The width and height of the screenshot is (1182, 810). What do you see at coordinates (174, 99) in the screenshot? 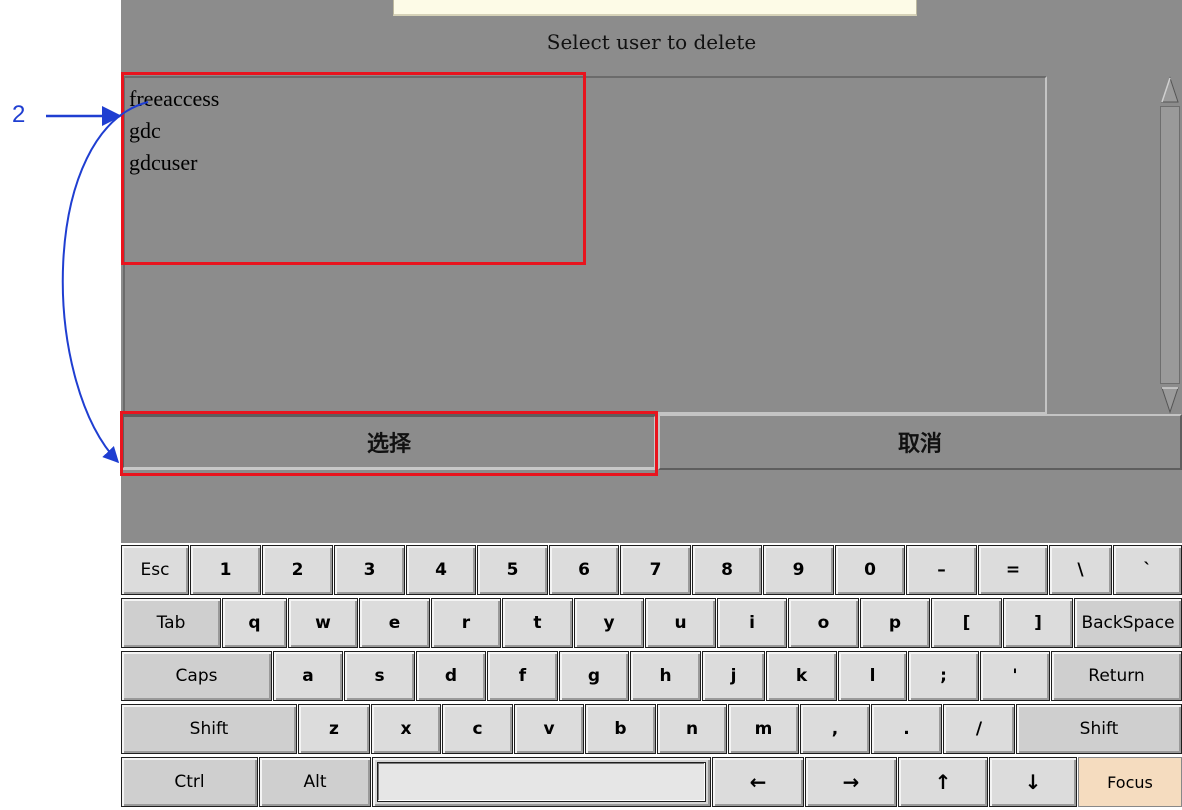
I see `list-item: freeaccess` at bounding box center [174, 99].